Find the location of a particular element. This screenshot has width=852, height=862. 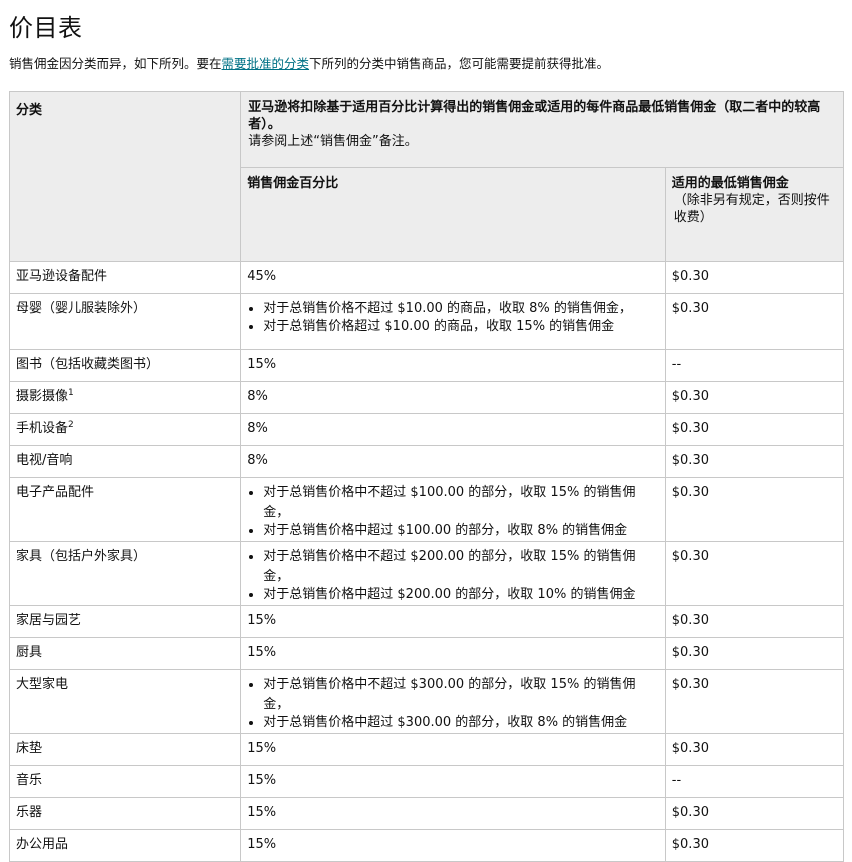

category-cell: 床垫 is located at coordinates (125, 749).